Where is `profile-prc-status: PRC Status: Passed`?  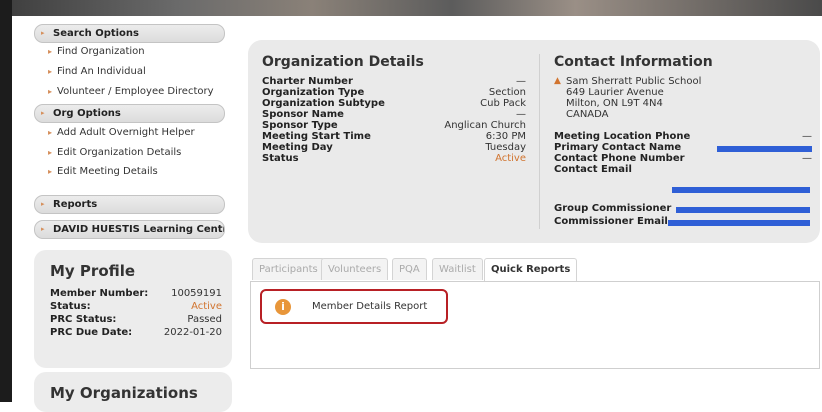
profile-prc-status: PRC Status: Passed is located at coordinates (136, 319).